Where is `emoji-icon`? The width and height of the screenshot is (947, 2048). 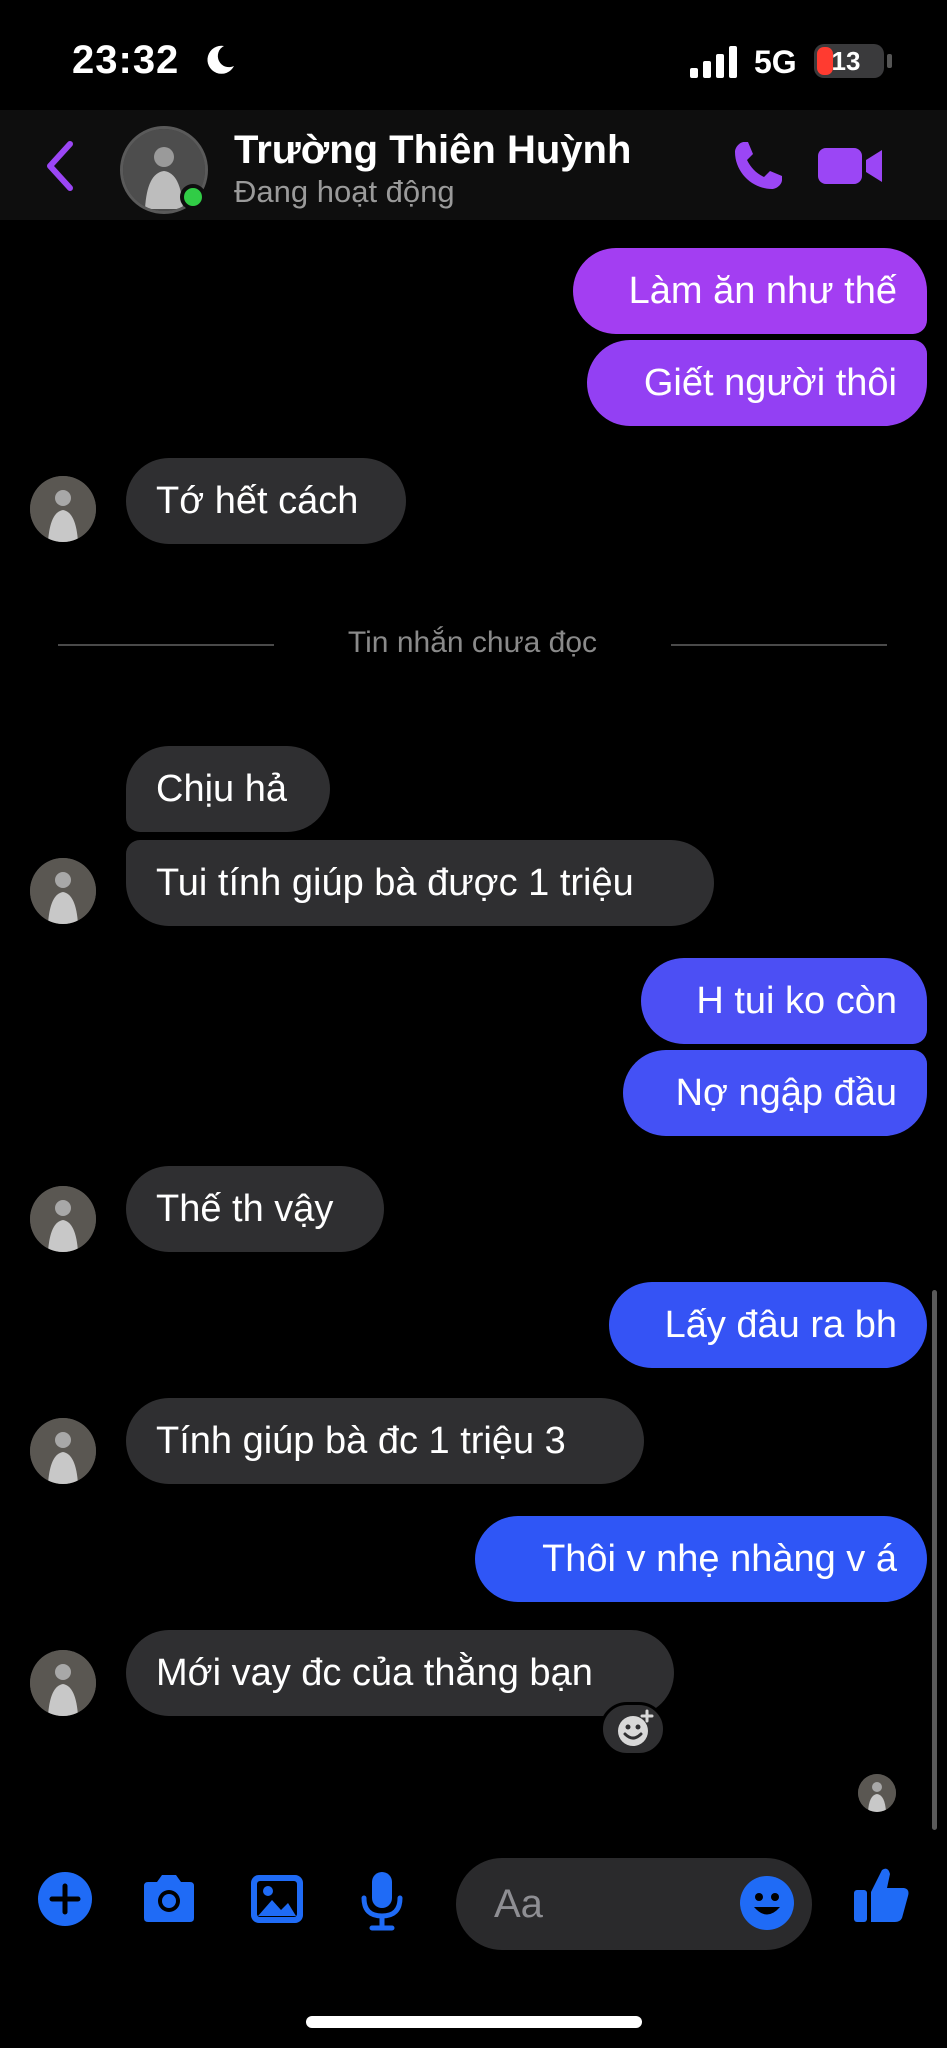
emoji-icon is located at coordinates (767, 1903).